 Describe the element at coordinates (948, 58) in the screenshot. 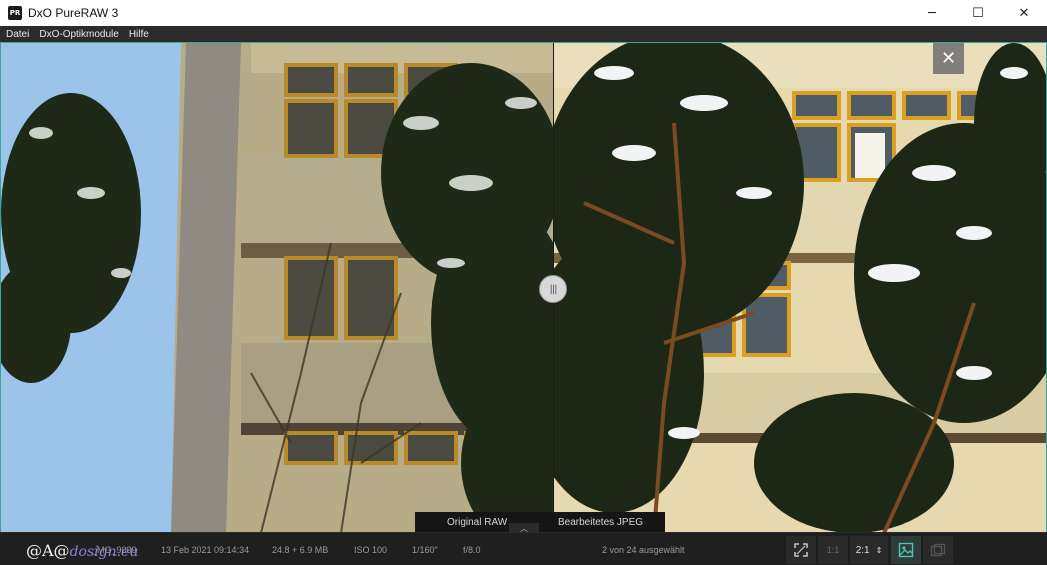

I see `close-viewer-button: ✕` at that location.